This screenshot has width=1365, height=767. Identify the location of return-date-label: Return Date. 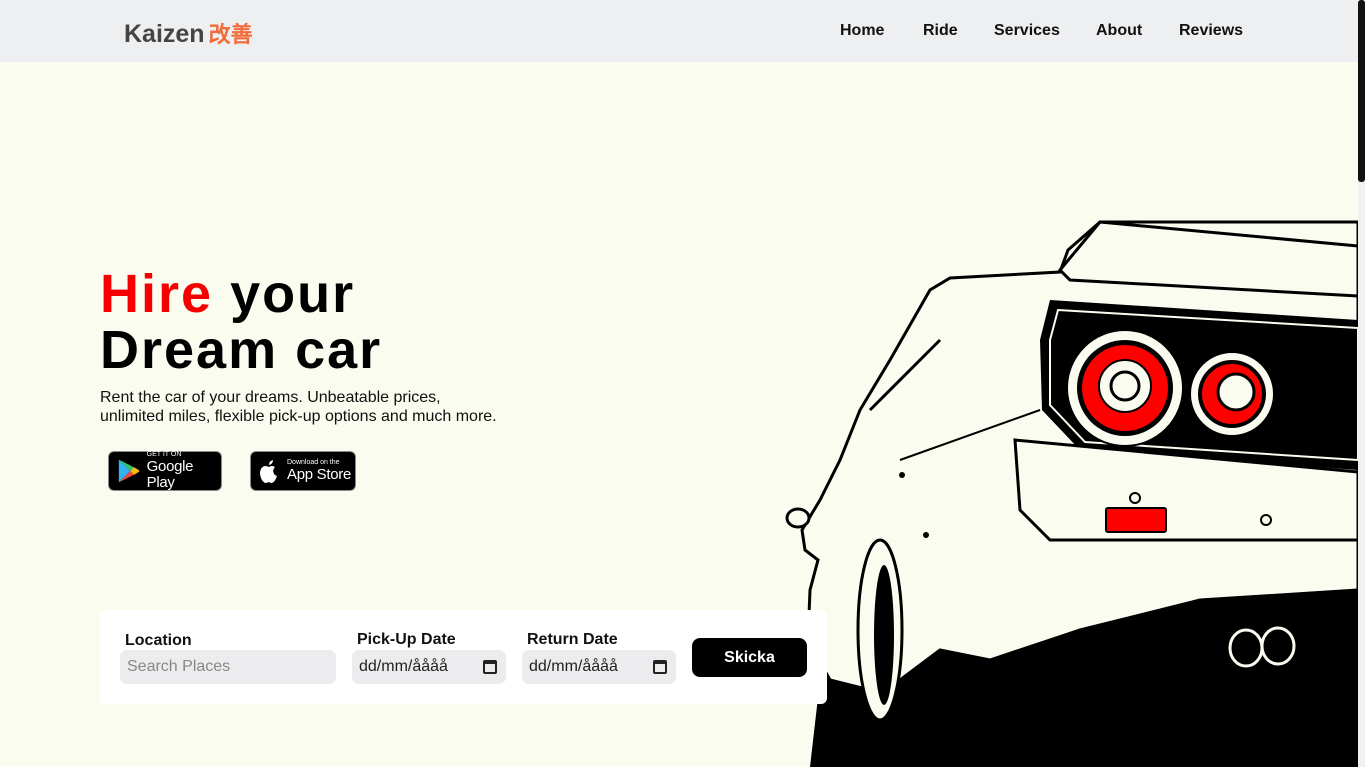
(572, 639).